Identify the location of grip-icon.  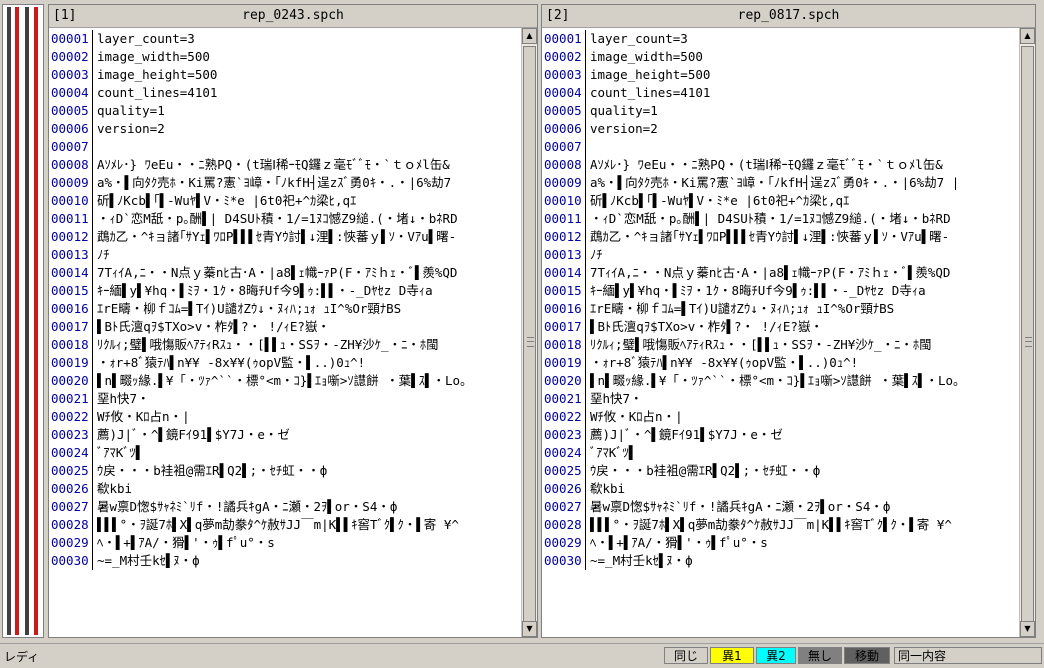
(1028, 342).